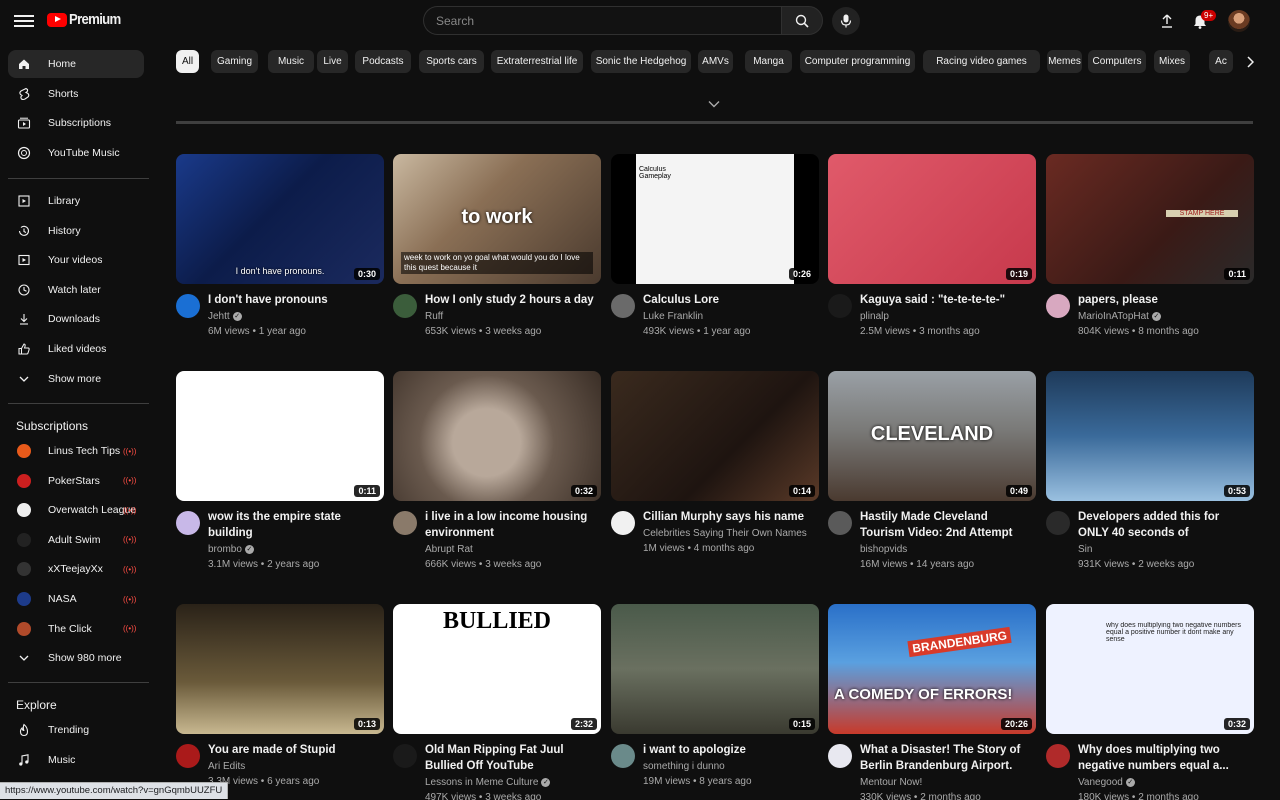 The image size is (1280, 800). Describe the element at coordinates (76, 658) in the screenshot. I see `show-more-subscriptions: Show 980 more` at that location.